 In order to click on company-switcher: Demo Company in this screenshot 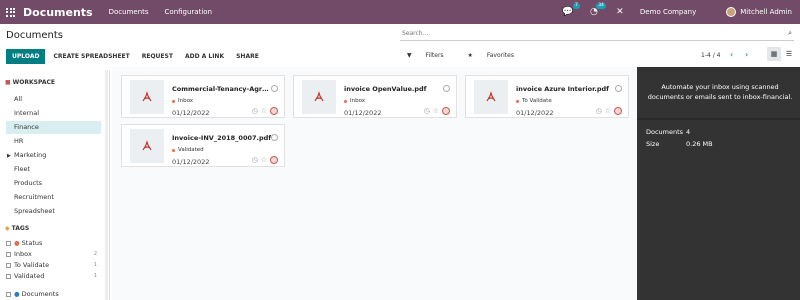, I will do `click(668, 12)`.